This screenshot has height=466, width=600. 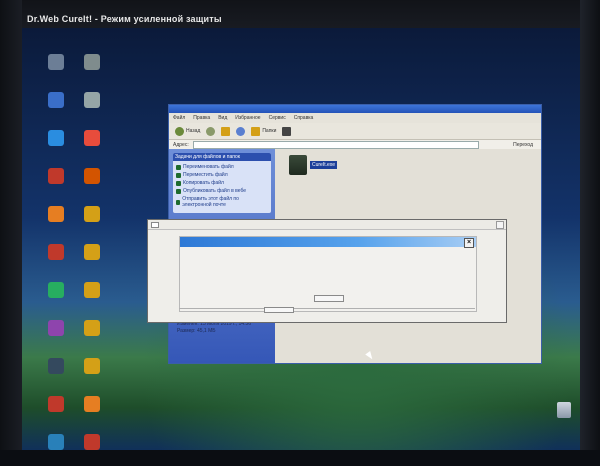 I want to click on folders-button: Папки, so click(x=264, y=131).